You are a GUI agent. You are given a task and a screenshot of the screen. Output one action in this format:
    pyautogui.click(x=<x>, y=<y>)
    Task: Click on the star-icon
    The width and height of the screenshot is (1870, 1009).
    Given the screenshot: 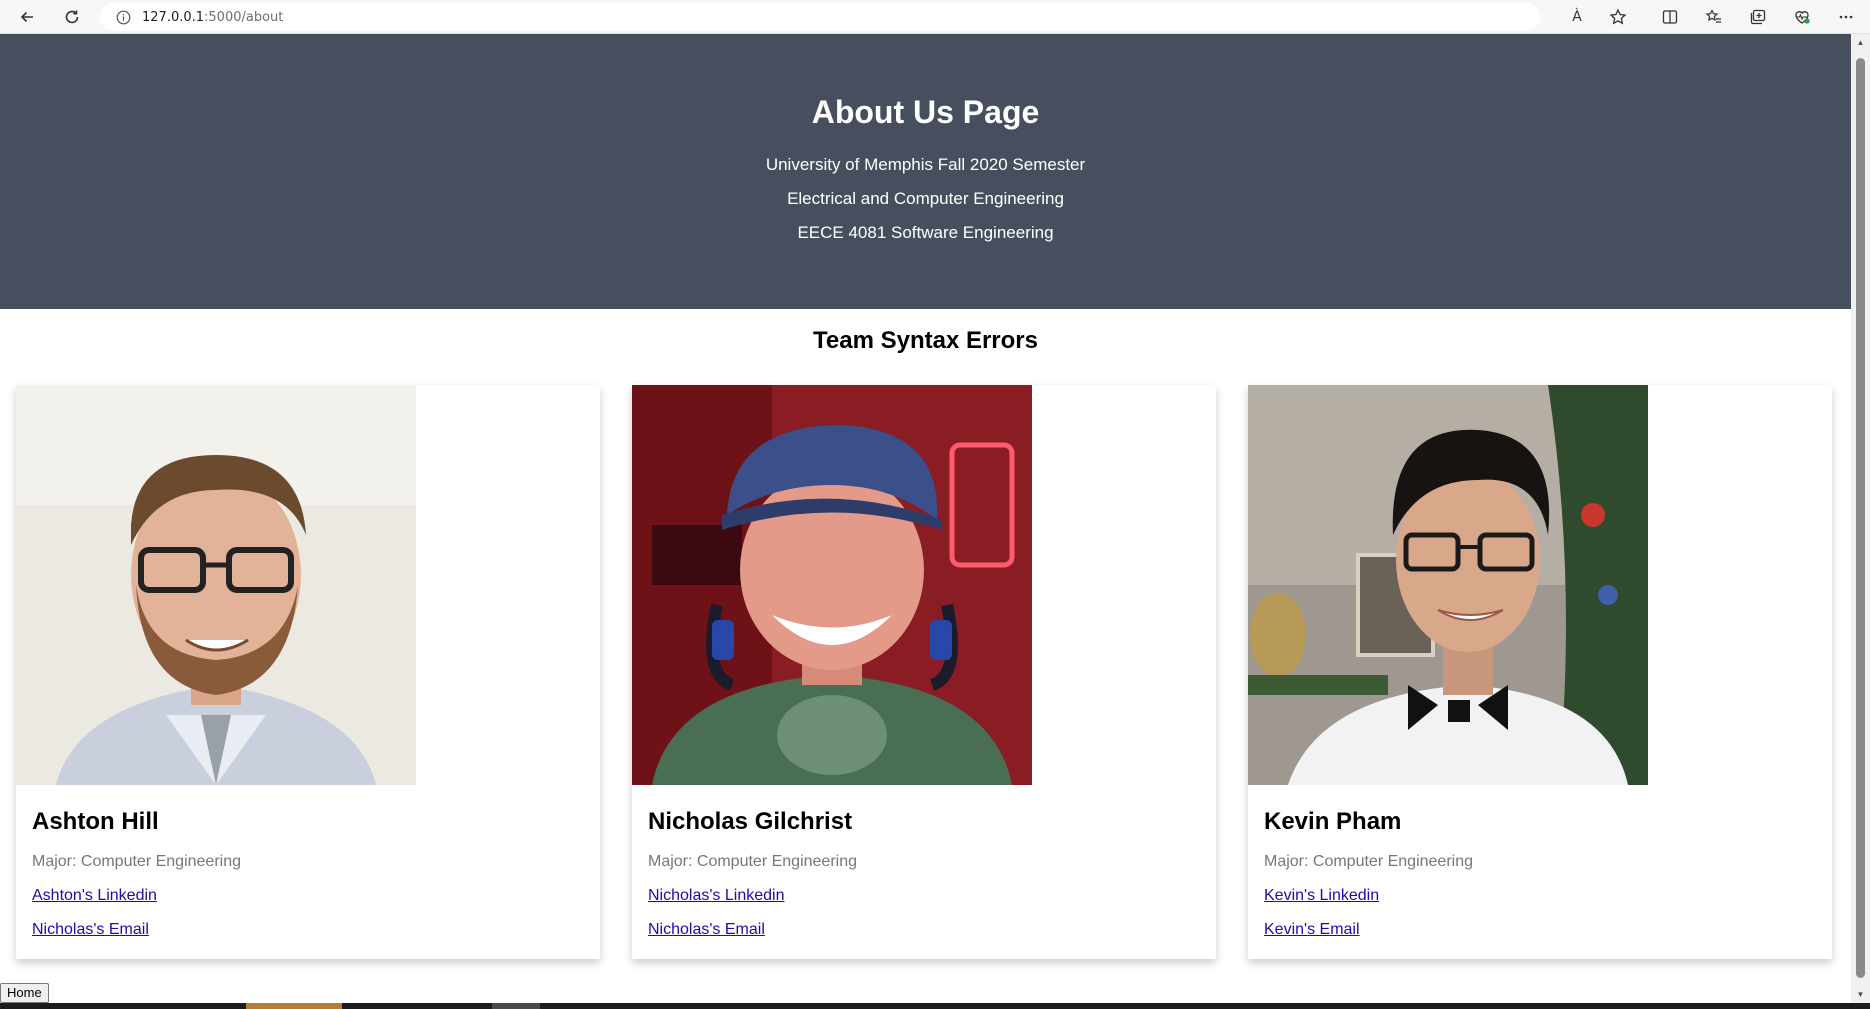 What is the action you would take?
    pyautogui.click(x=1618, y=16)
    